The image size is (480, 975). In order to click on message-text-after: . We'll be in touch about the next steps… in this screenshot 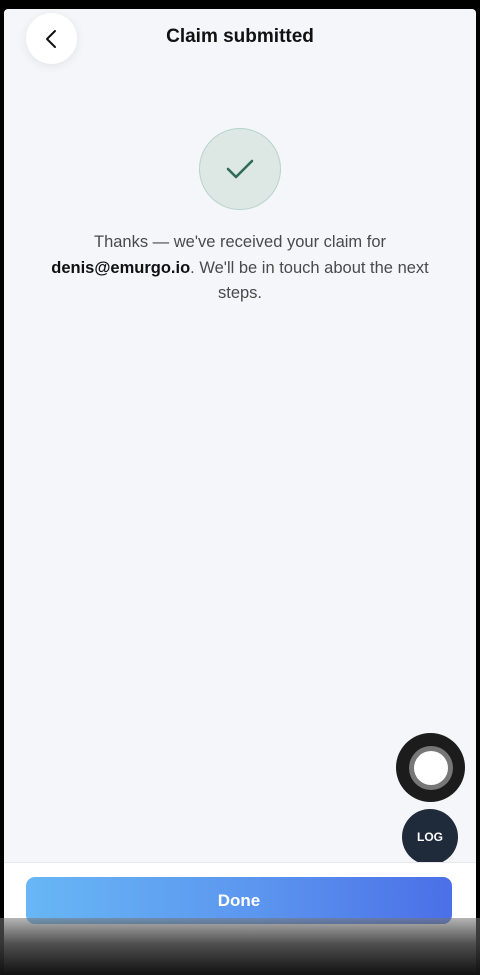, I will do `click(309, 280)`.